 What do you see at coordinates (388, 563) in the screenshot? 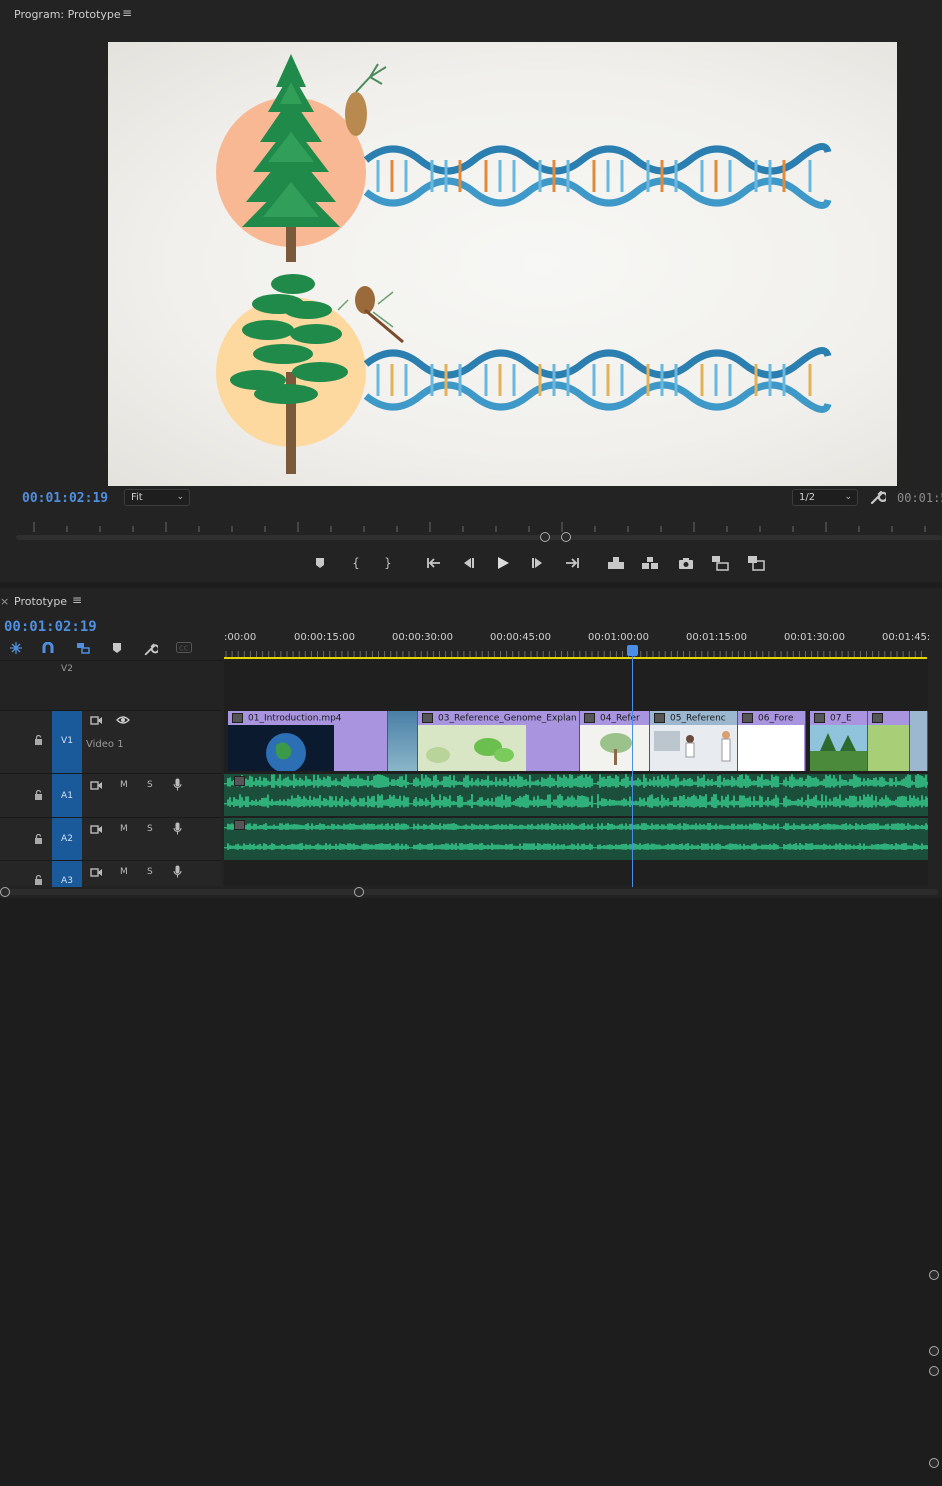
I see `mark-out-button: }` at bounding box center [388, 563].